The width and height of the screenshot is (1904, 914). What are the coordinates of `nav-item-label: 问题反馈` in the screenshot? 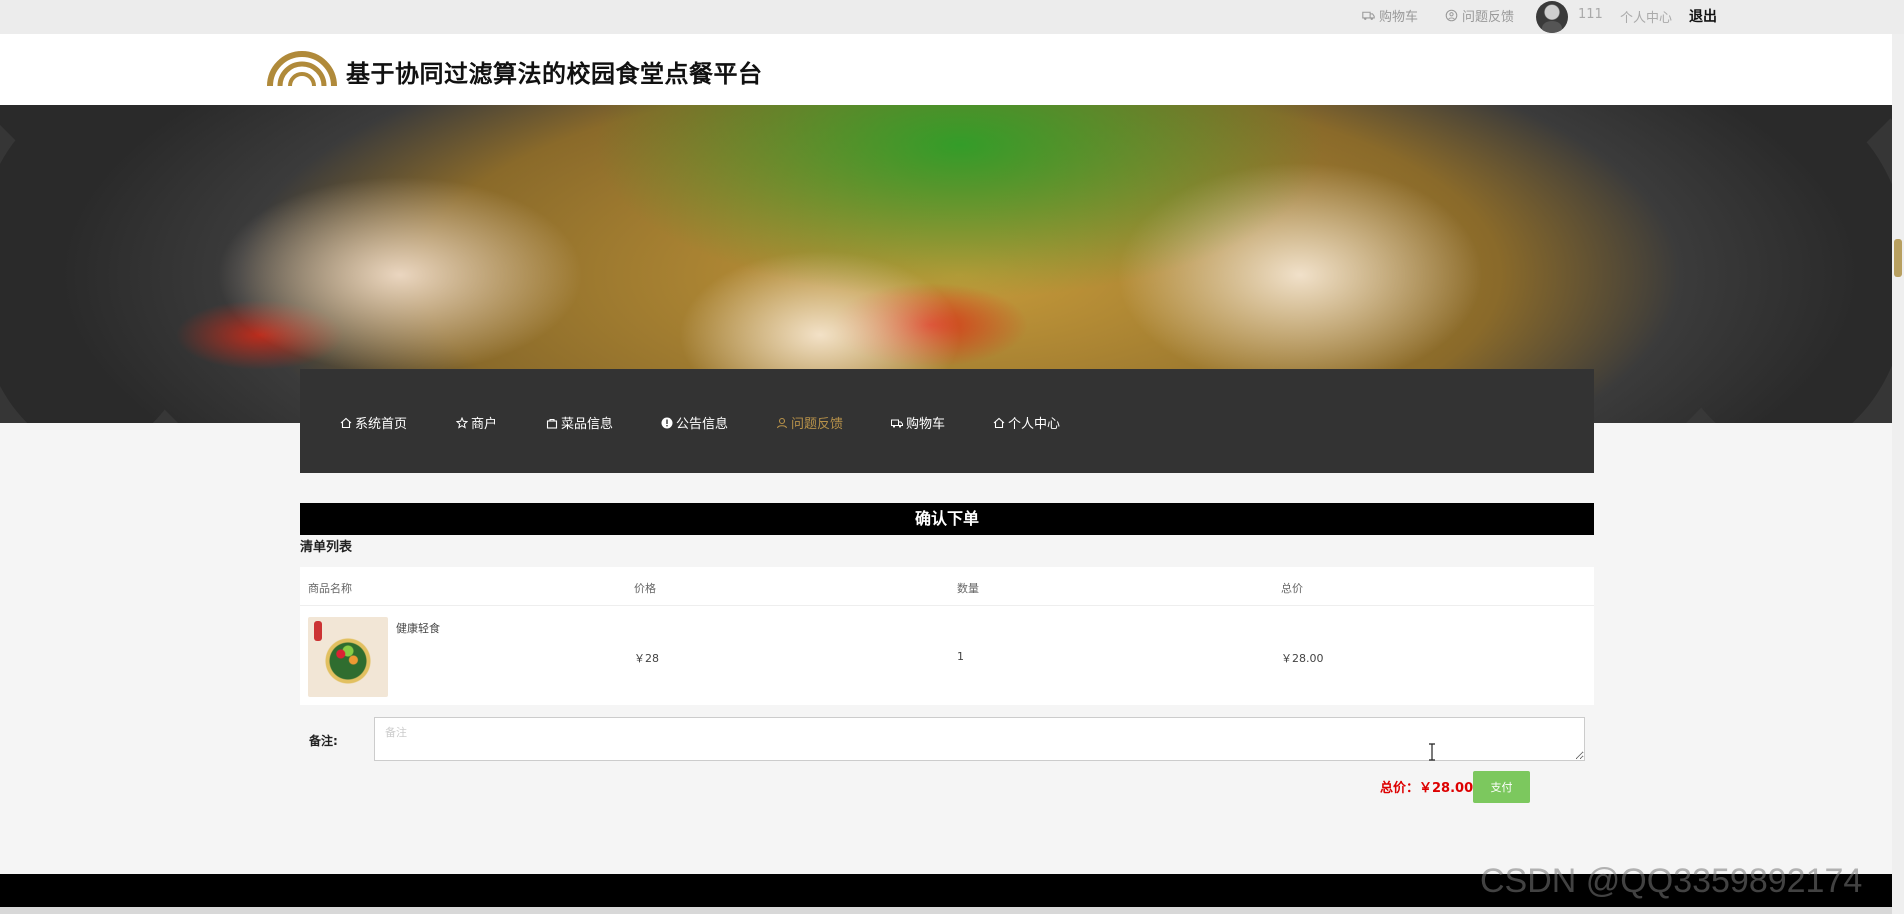 It's located at (817, 424).